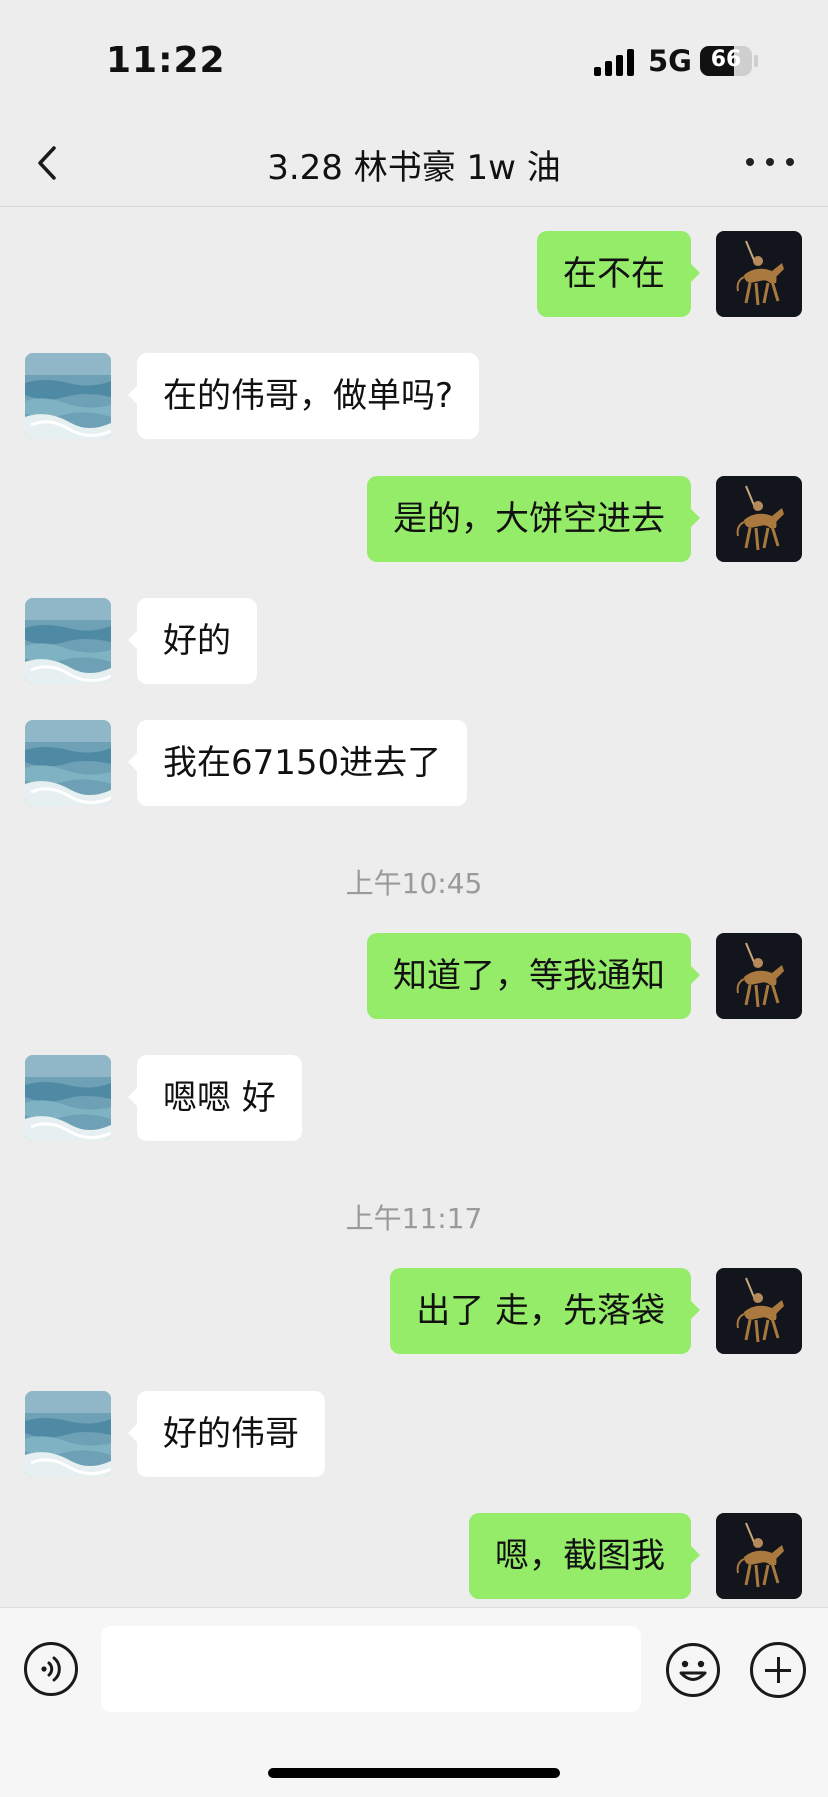  I want to click on message-bubble: 是的，大饼空进去, so click(533, 519).